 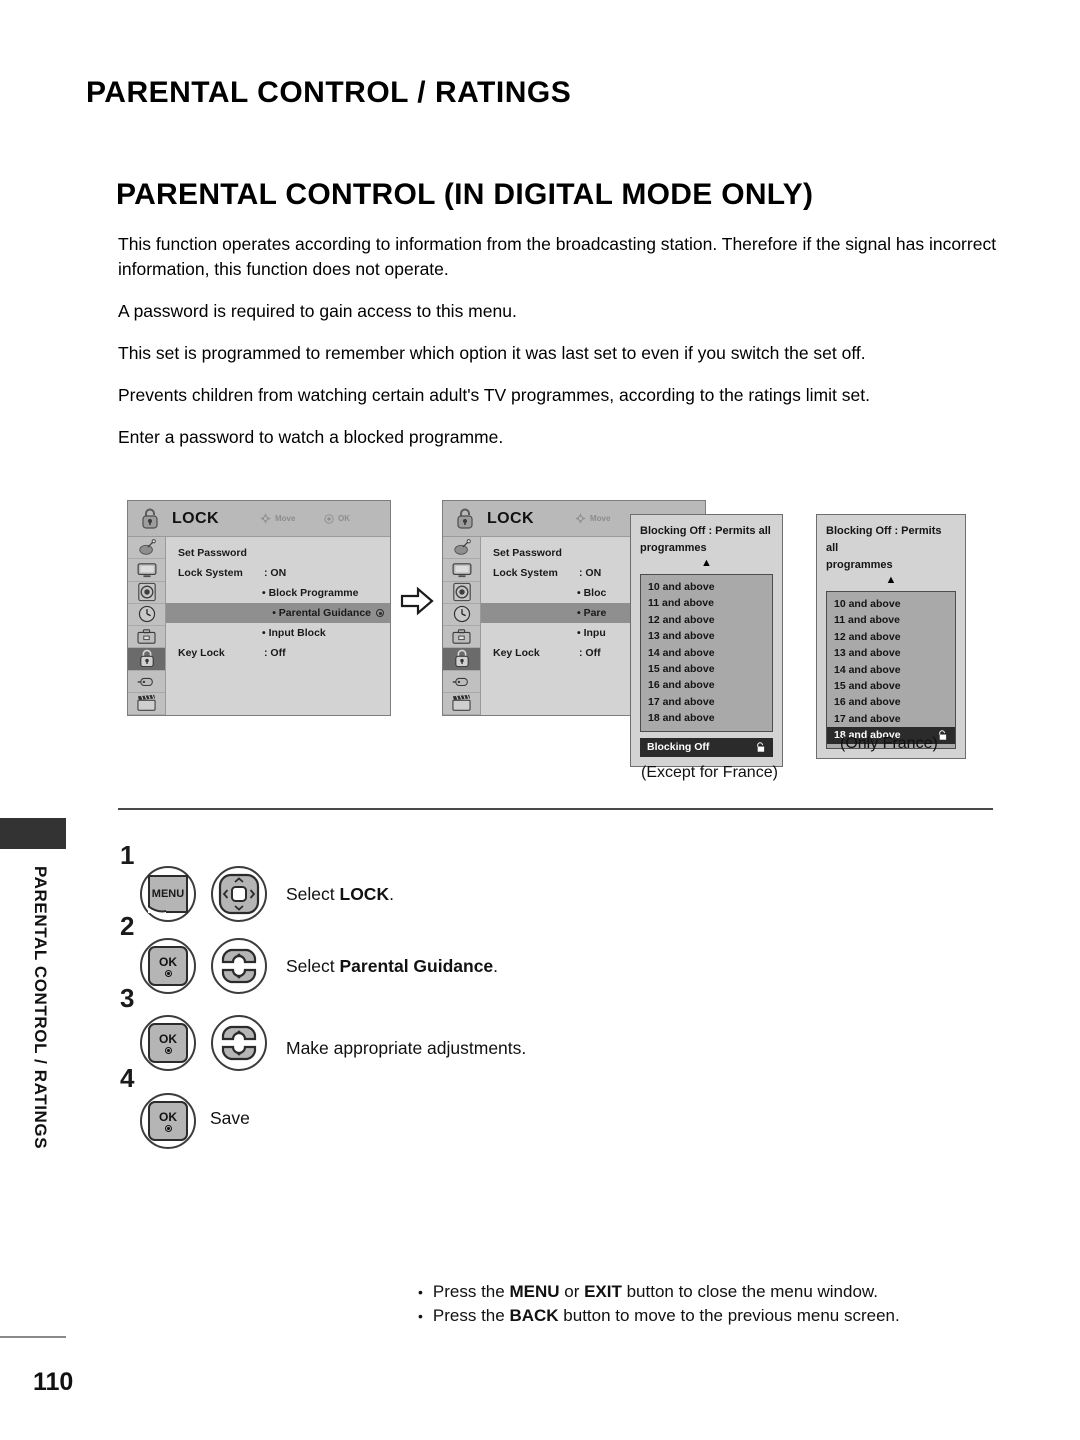 What do you see at coordinates (278, 633) in the screenshot?
I see `osd-row-input-block: • Input Block` at bounding box center [278, 633].